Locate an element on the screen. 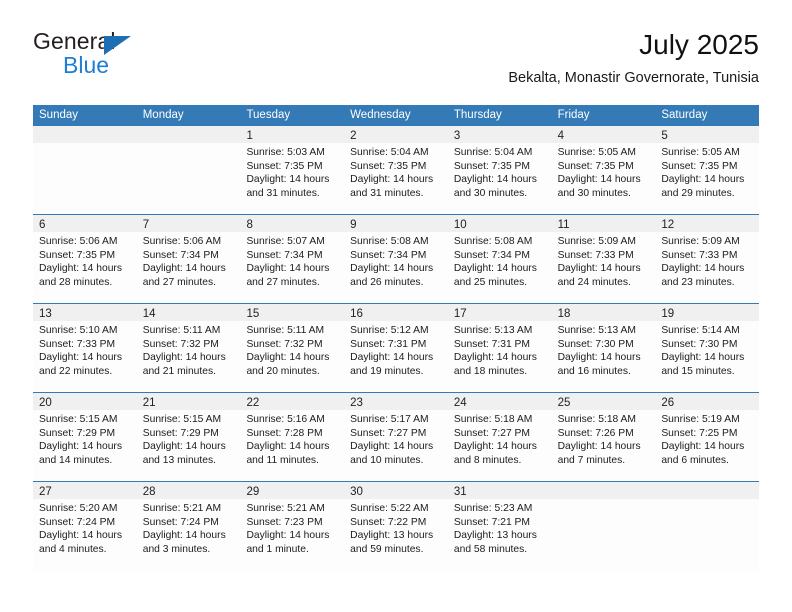  day-number: 31 is located at coordinates (460, 492).